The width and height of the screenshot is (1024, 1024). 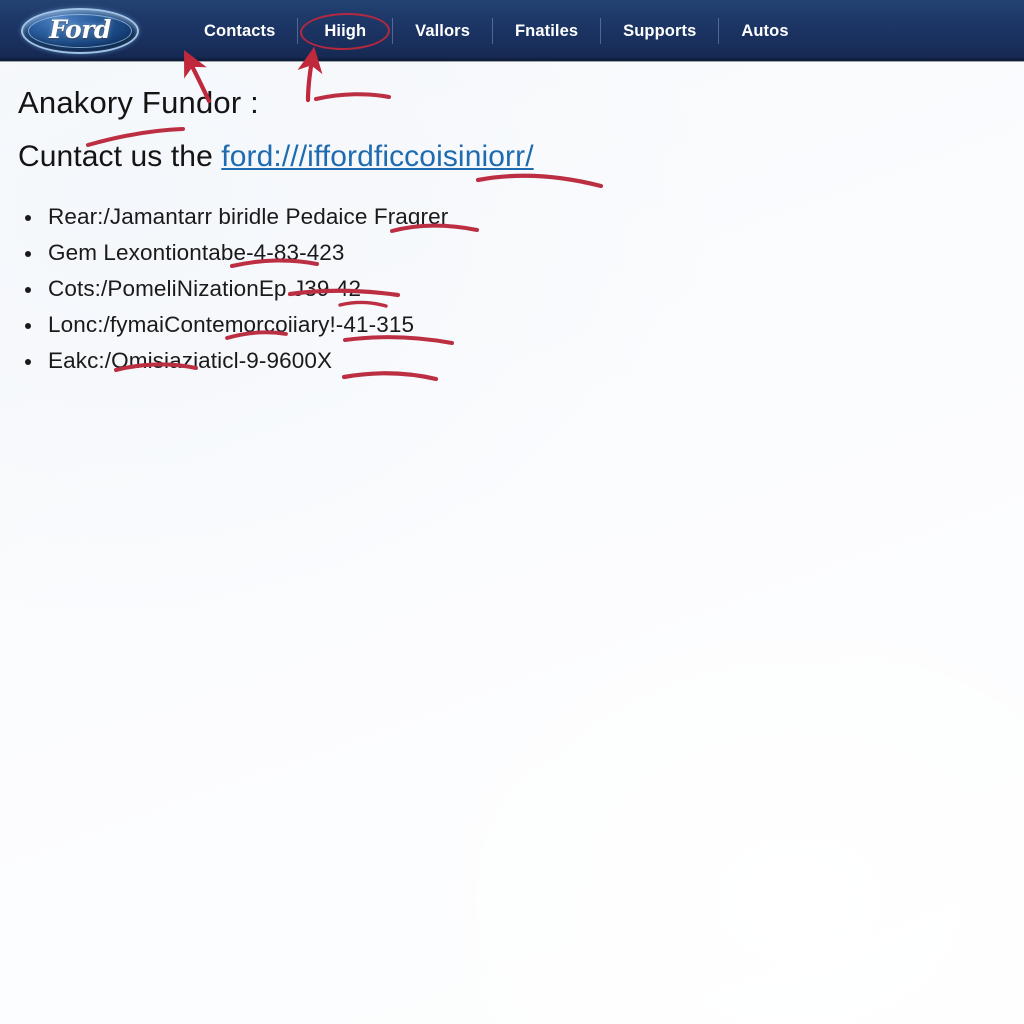 I want to click on nav-item-vallors: Vallors, so click(x=442, y=30).